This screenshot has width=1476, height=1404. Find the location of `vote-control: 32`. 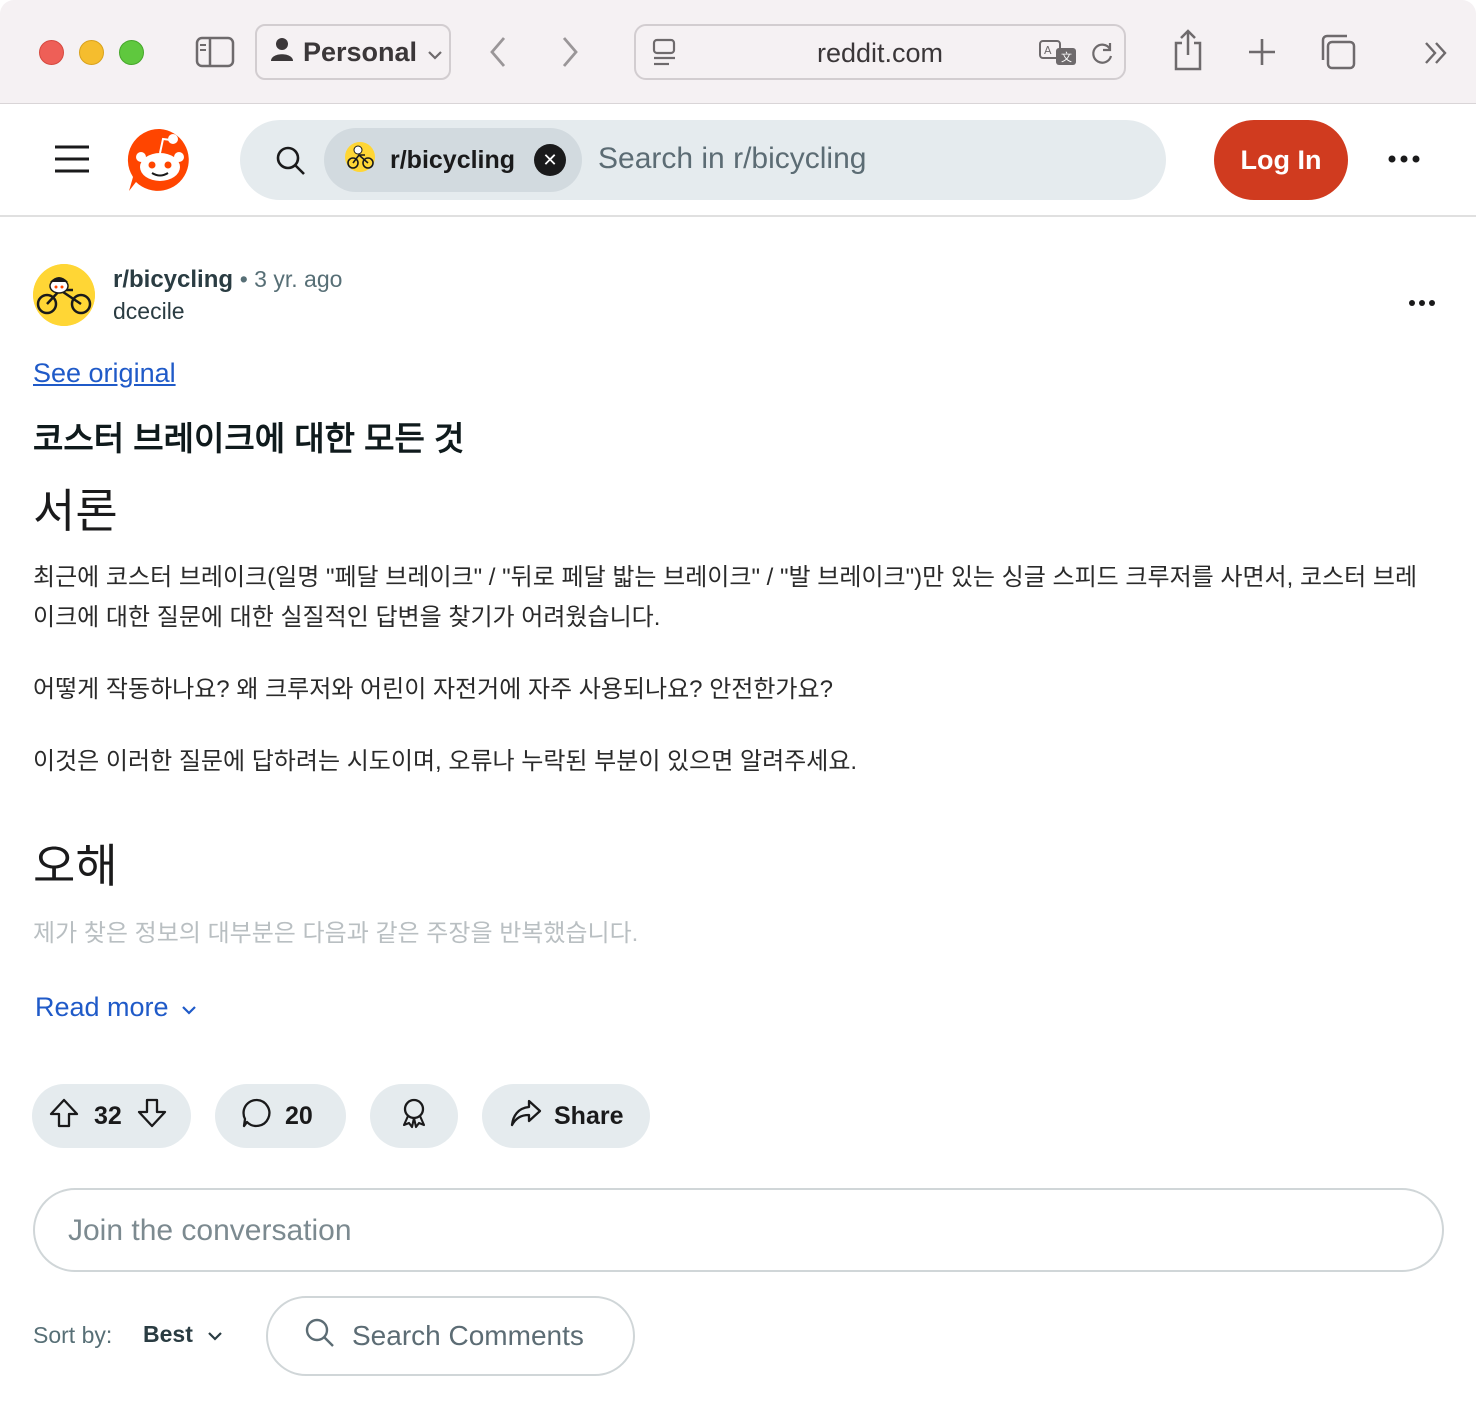

vote-control: 32 is located at coordinates (111, 1116).